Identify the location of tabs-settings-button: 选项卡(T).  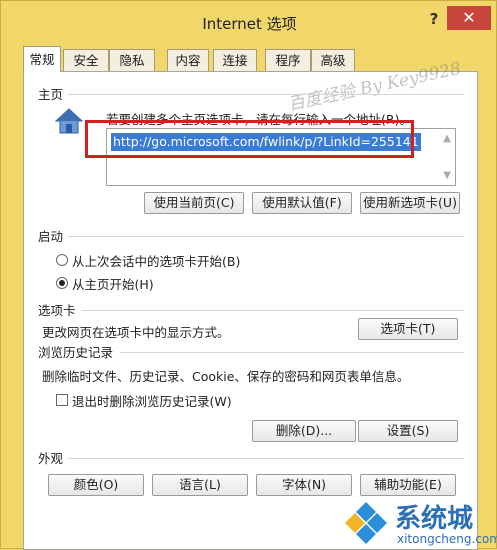
(408, 329).